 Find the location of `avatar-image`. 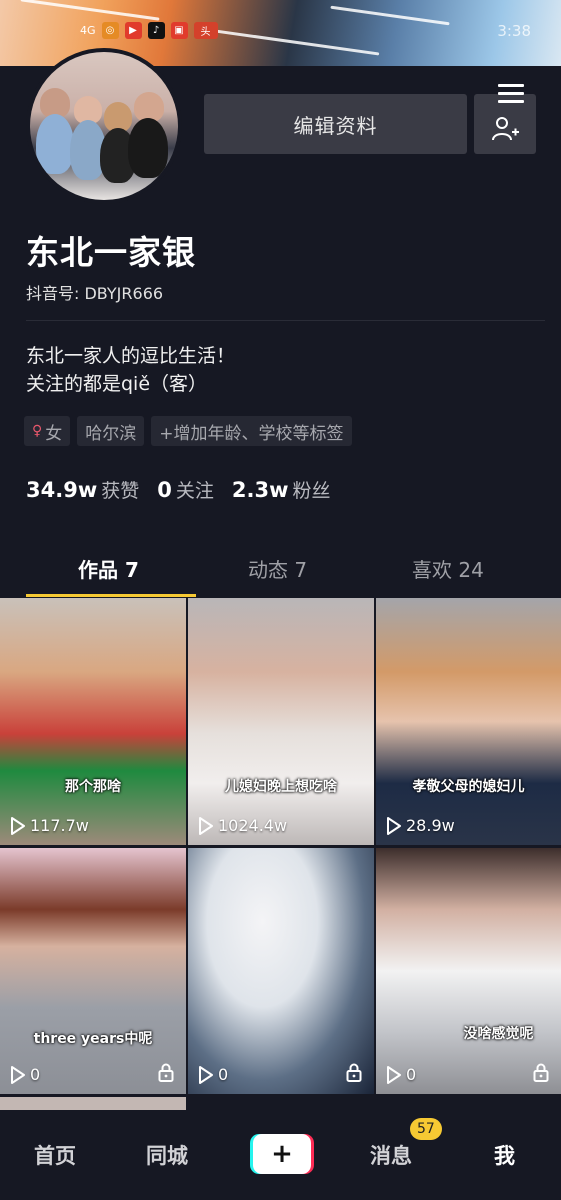

avatar-image is located at coordinates (104, 126).